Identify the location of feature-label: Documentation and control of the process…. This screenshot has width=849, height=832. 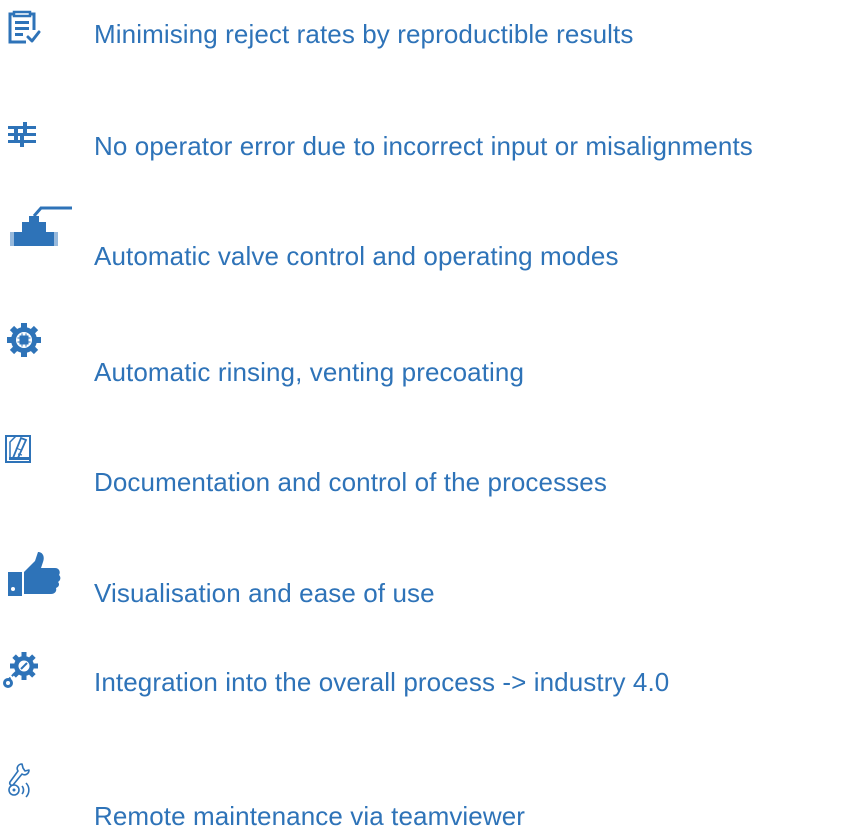
(350, 482).